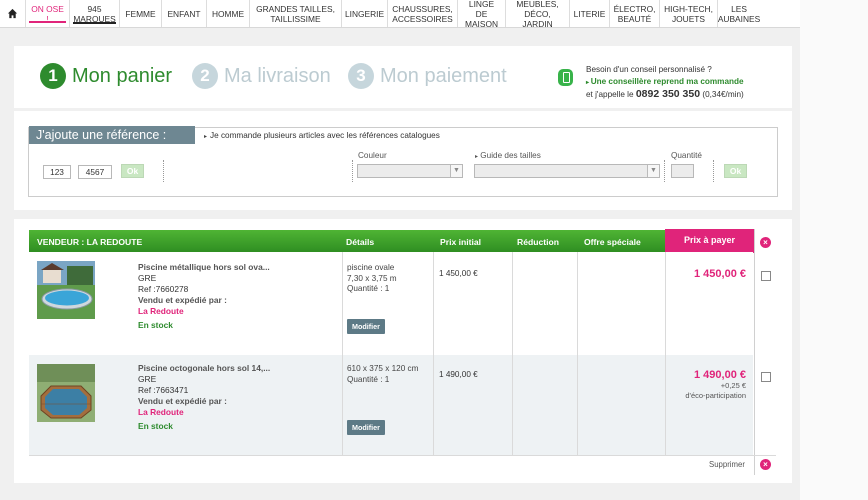 This screenshot has height=500, width=868. I want to click on nav-item-enfant: ENFANT, so click(184, 13).